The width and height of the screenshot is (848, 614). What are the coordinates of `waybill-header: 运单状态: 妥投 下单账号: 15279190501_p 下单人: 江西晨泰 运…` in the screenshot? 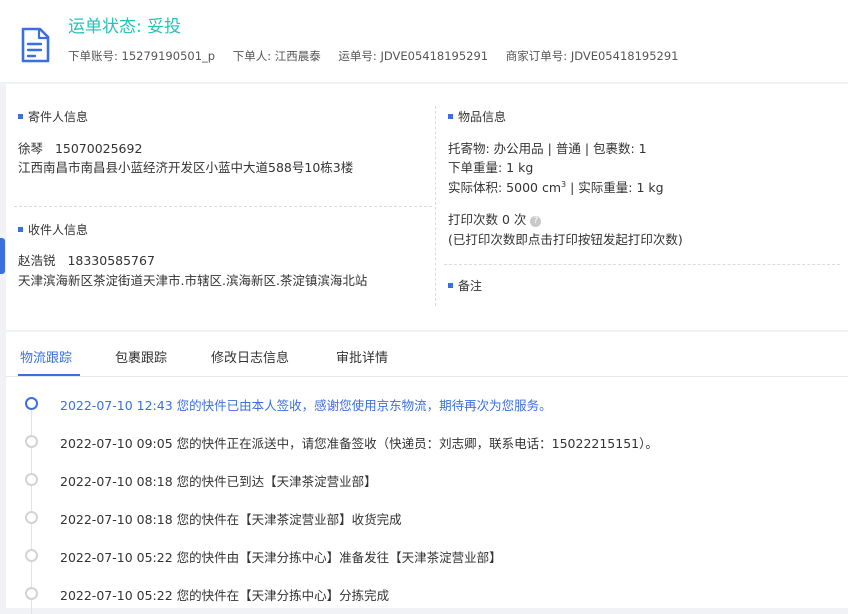 It's located at (424, 41).